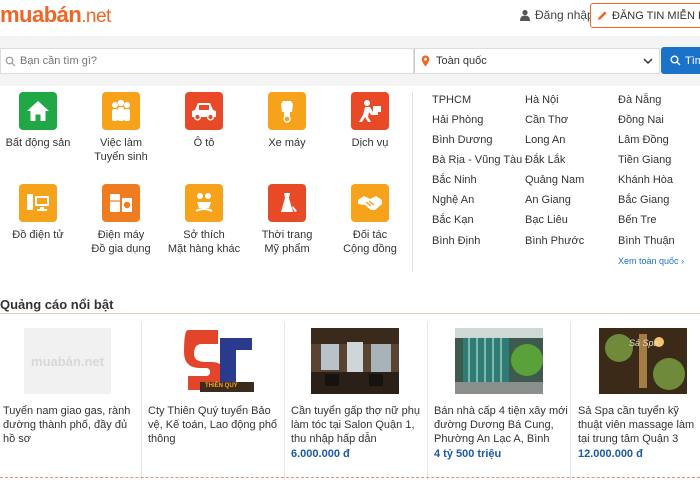 Image resolution: width=700 pixels, height=480 pixels. I want to click on category-viec-lam: Việc làm Tuyển sinh, so click(121, 128).